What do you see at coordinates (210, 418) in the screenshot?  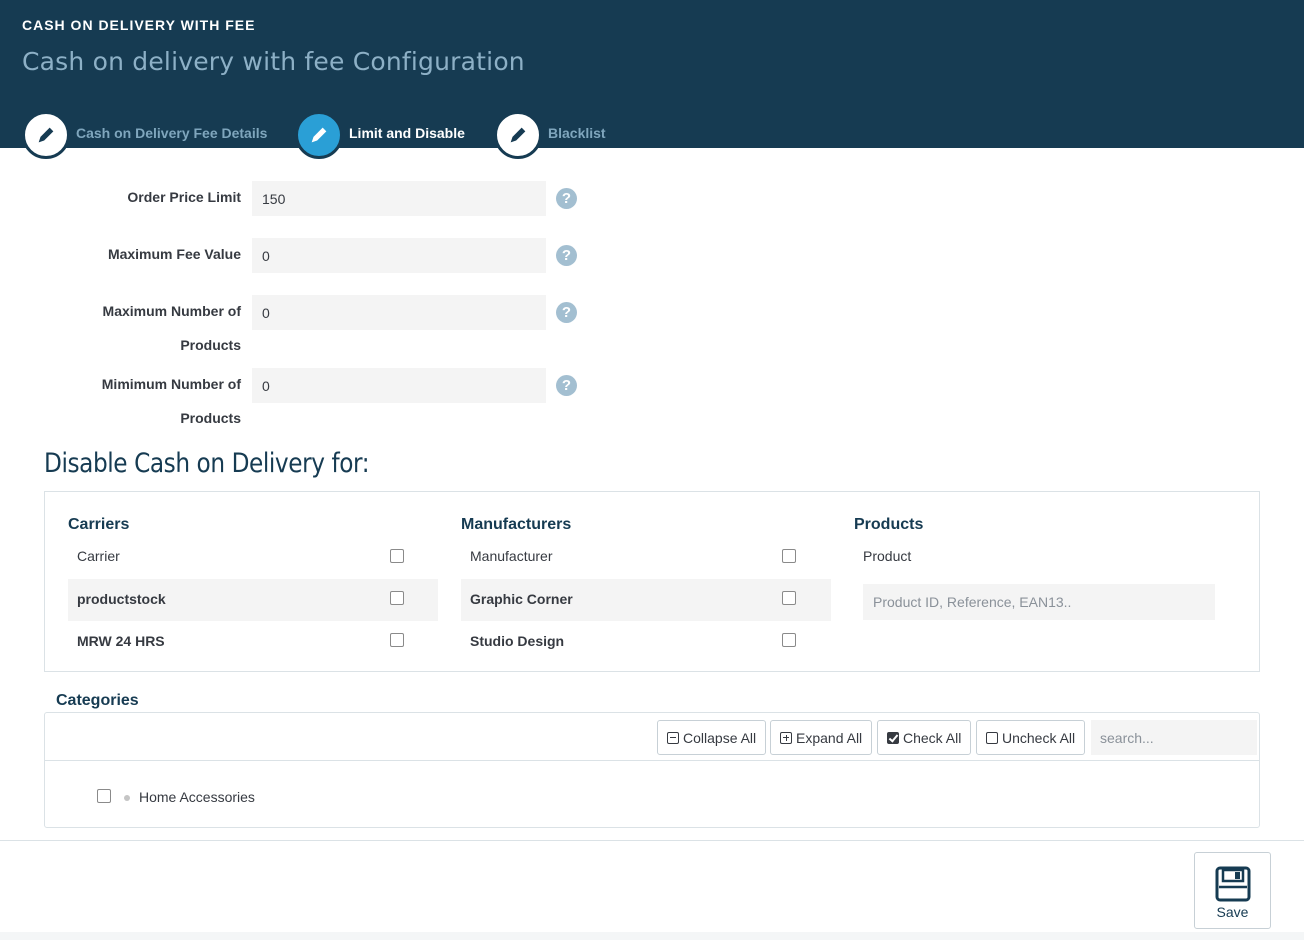 I see `min-products-label-line2: Products` at bounding box center [210, 418].